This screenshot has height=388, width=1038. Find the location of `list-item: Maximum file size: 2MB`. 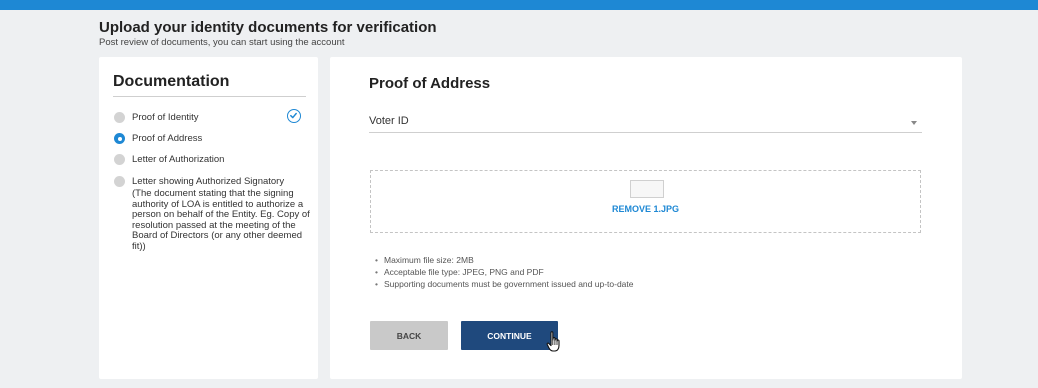

list-item: Maximum file size: 2MB is located at coordinates (504, 260).